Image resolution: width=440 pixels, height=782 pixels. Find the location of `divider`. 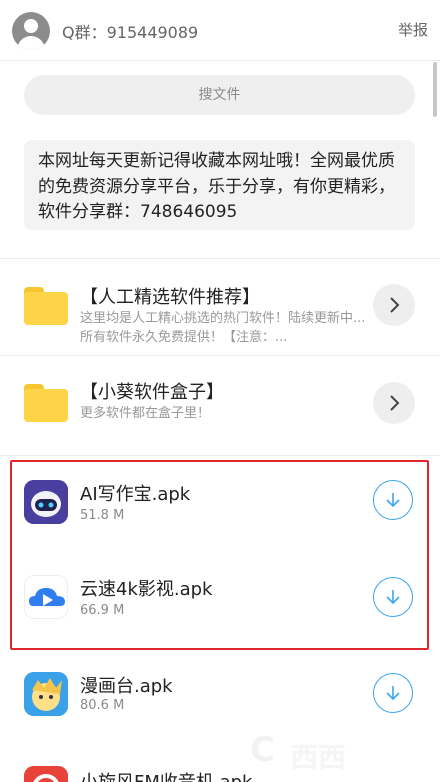

divider is located at coordinates (220, 455).